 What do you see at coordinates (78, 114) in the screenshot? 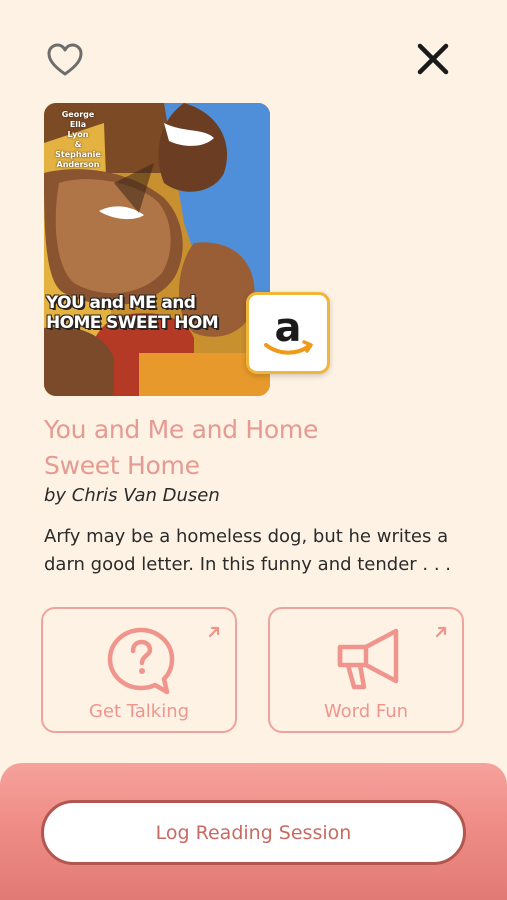
I see `cover-author-line: George` at bounding box center [78, 114].